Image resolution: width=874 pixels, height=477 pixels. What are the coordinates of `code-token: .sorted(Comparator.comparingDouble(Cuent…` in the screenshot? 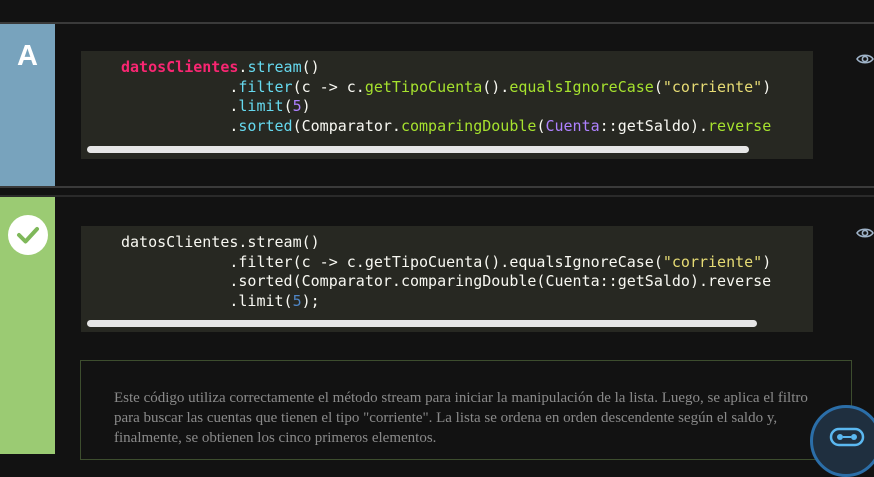 It's located at (446, 281).